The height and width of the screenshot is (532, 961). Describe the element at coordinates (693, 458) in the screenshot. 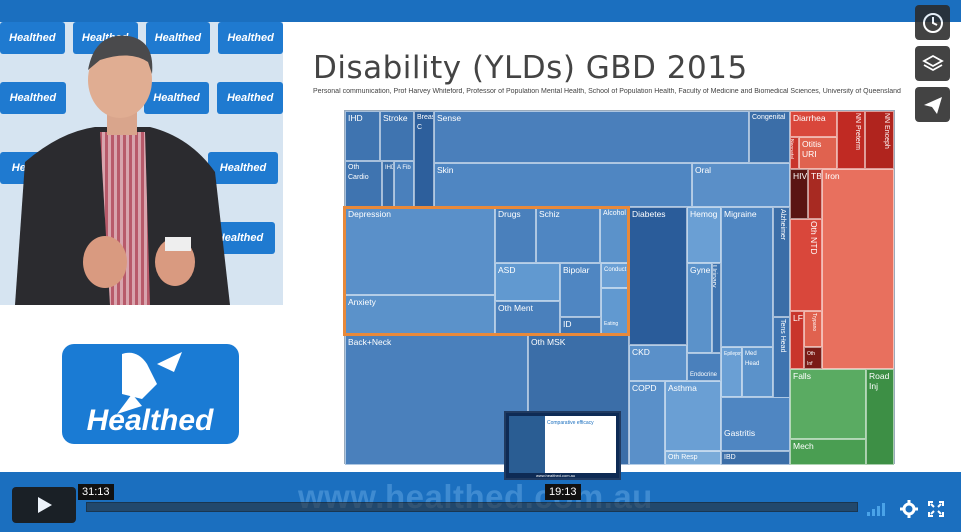

I see `treemap-cell: Oth Resp` at that location.